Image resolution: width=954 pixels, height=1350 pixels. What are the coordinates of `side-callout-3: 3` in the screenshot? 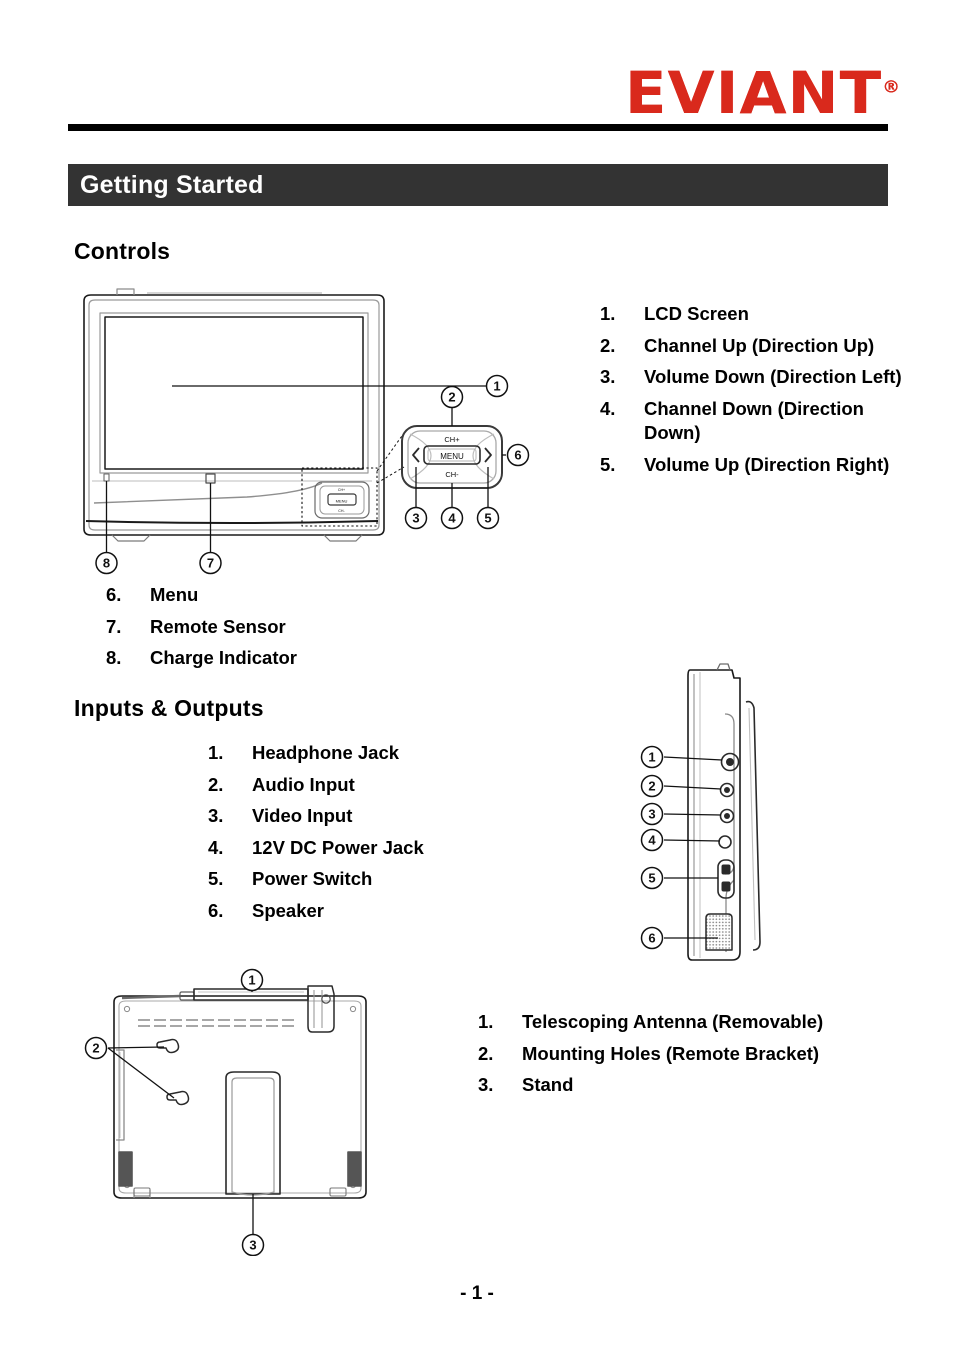 It's located at (652, 814).